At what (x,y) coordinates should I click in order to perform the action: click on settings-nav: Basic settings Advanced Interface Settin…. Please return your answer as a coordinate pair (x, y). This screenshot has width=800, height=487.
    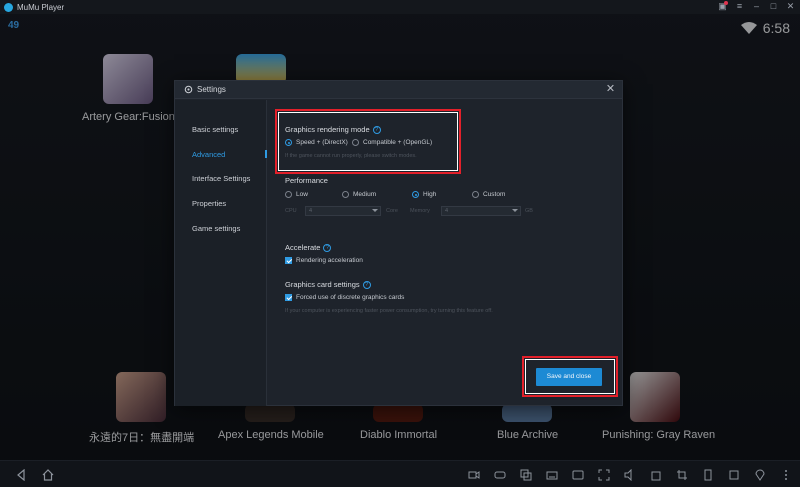
    Looking at the image, I should click on (221, 253).